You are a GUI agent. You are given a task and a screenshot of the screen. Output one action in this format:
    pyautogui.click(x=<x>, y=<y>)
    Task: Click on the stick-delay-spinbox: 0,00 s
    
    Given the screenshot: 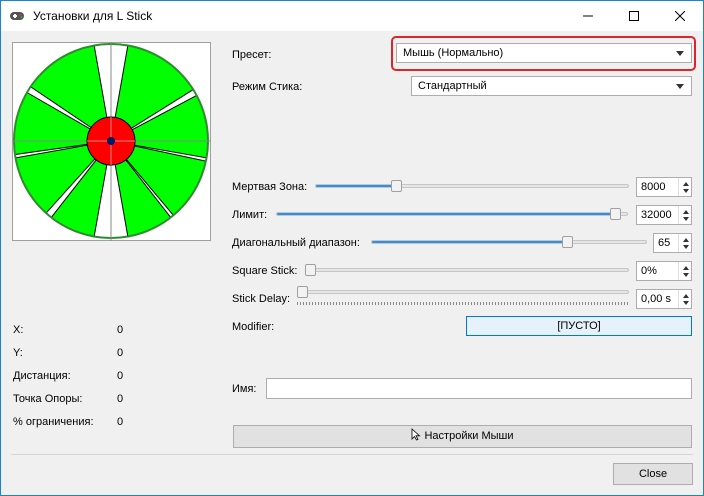 What is the action you would take?
    pyautogui.click(x=664, y=299)
    